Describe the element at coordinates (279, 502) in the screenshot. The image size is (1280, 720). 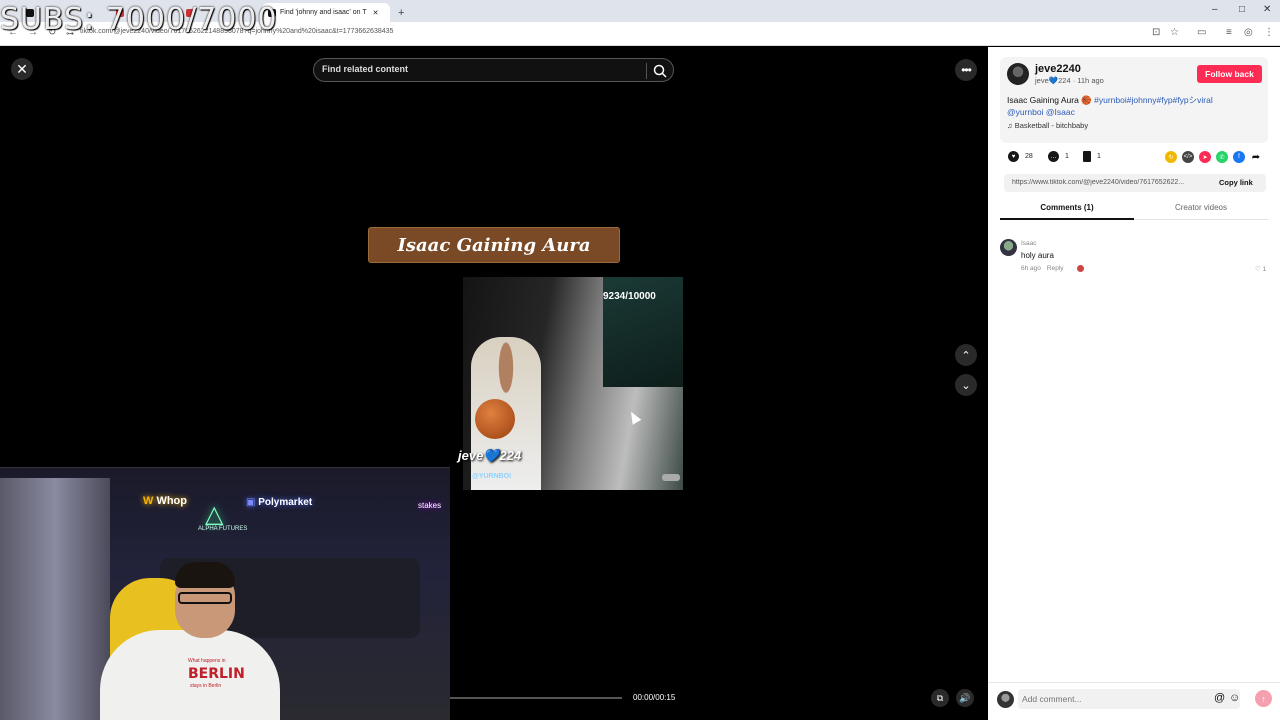
I see `polymarket-logo: ▣ Polymarket` at that location.